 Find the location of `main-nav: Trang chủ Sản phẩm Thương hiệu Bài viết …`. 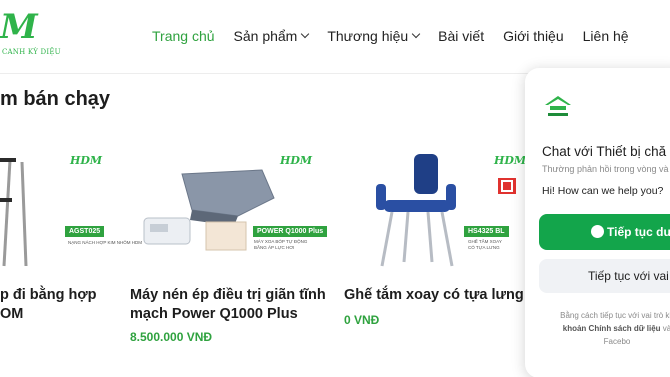

main-nav: Trang chủ Sản phẩm Thương hiệu Bài viết … is located at coordinates (400, 36).